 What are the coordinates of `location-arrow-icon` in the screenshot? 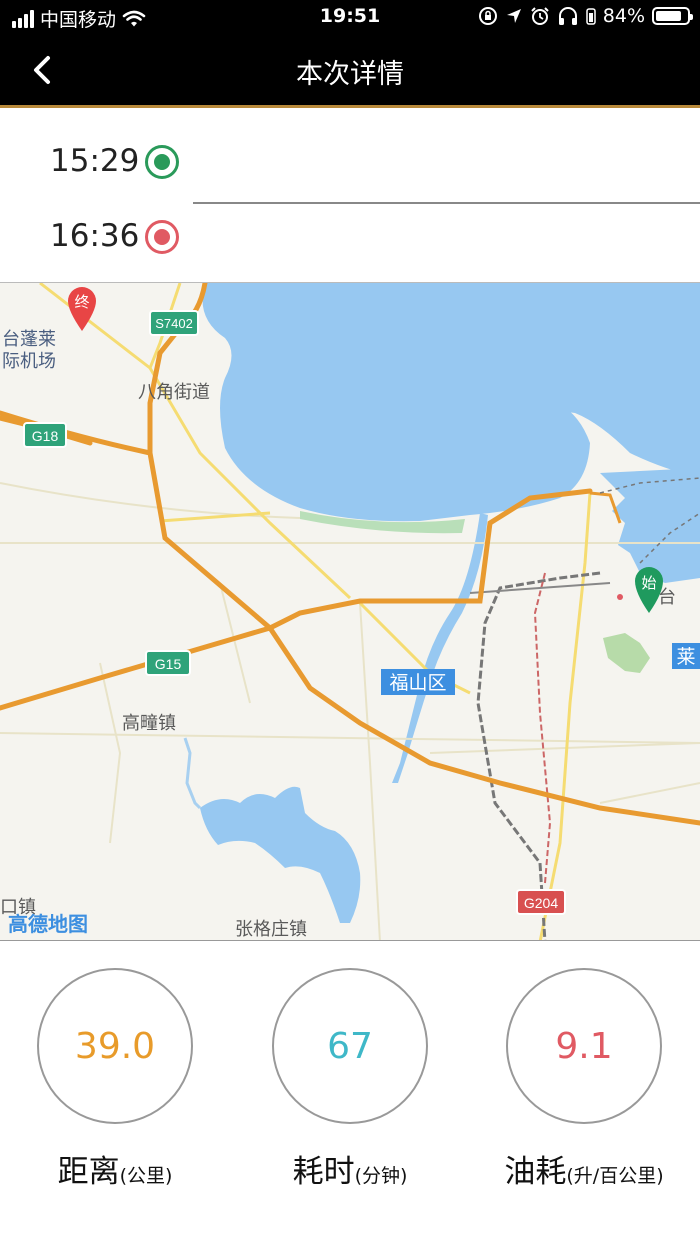 It's located at (513, 16).